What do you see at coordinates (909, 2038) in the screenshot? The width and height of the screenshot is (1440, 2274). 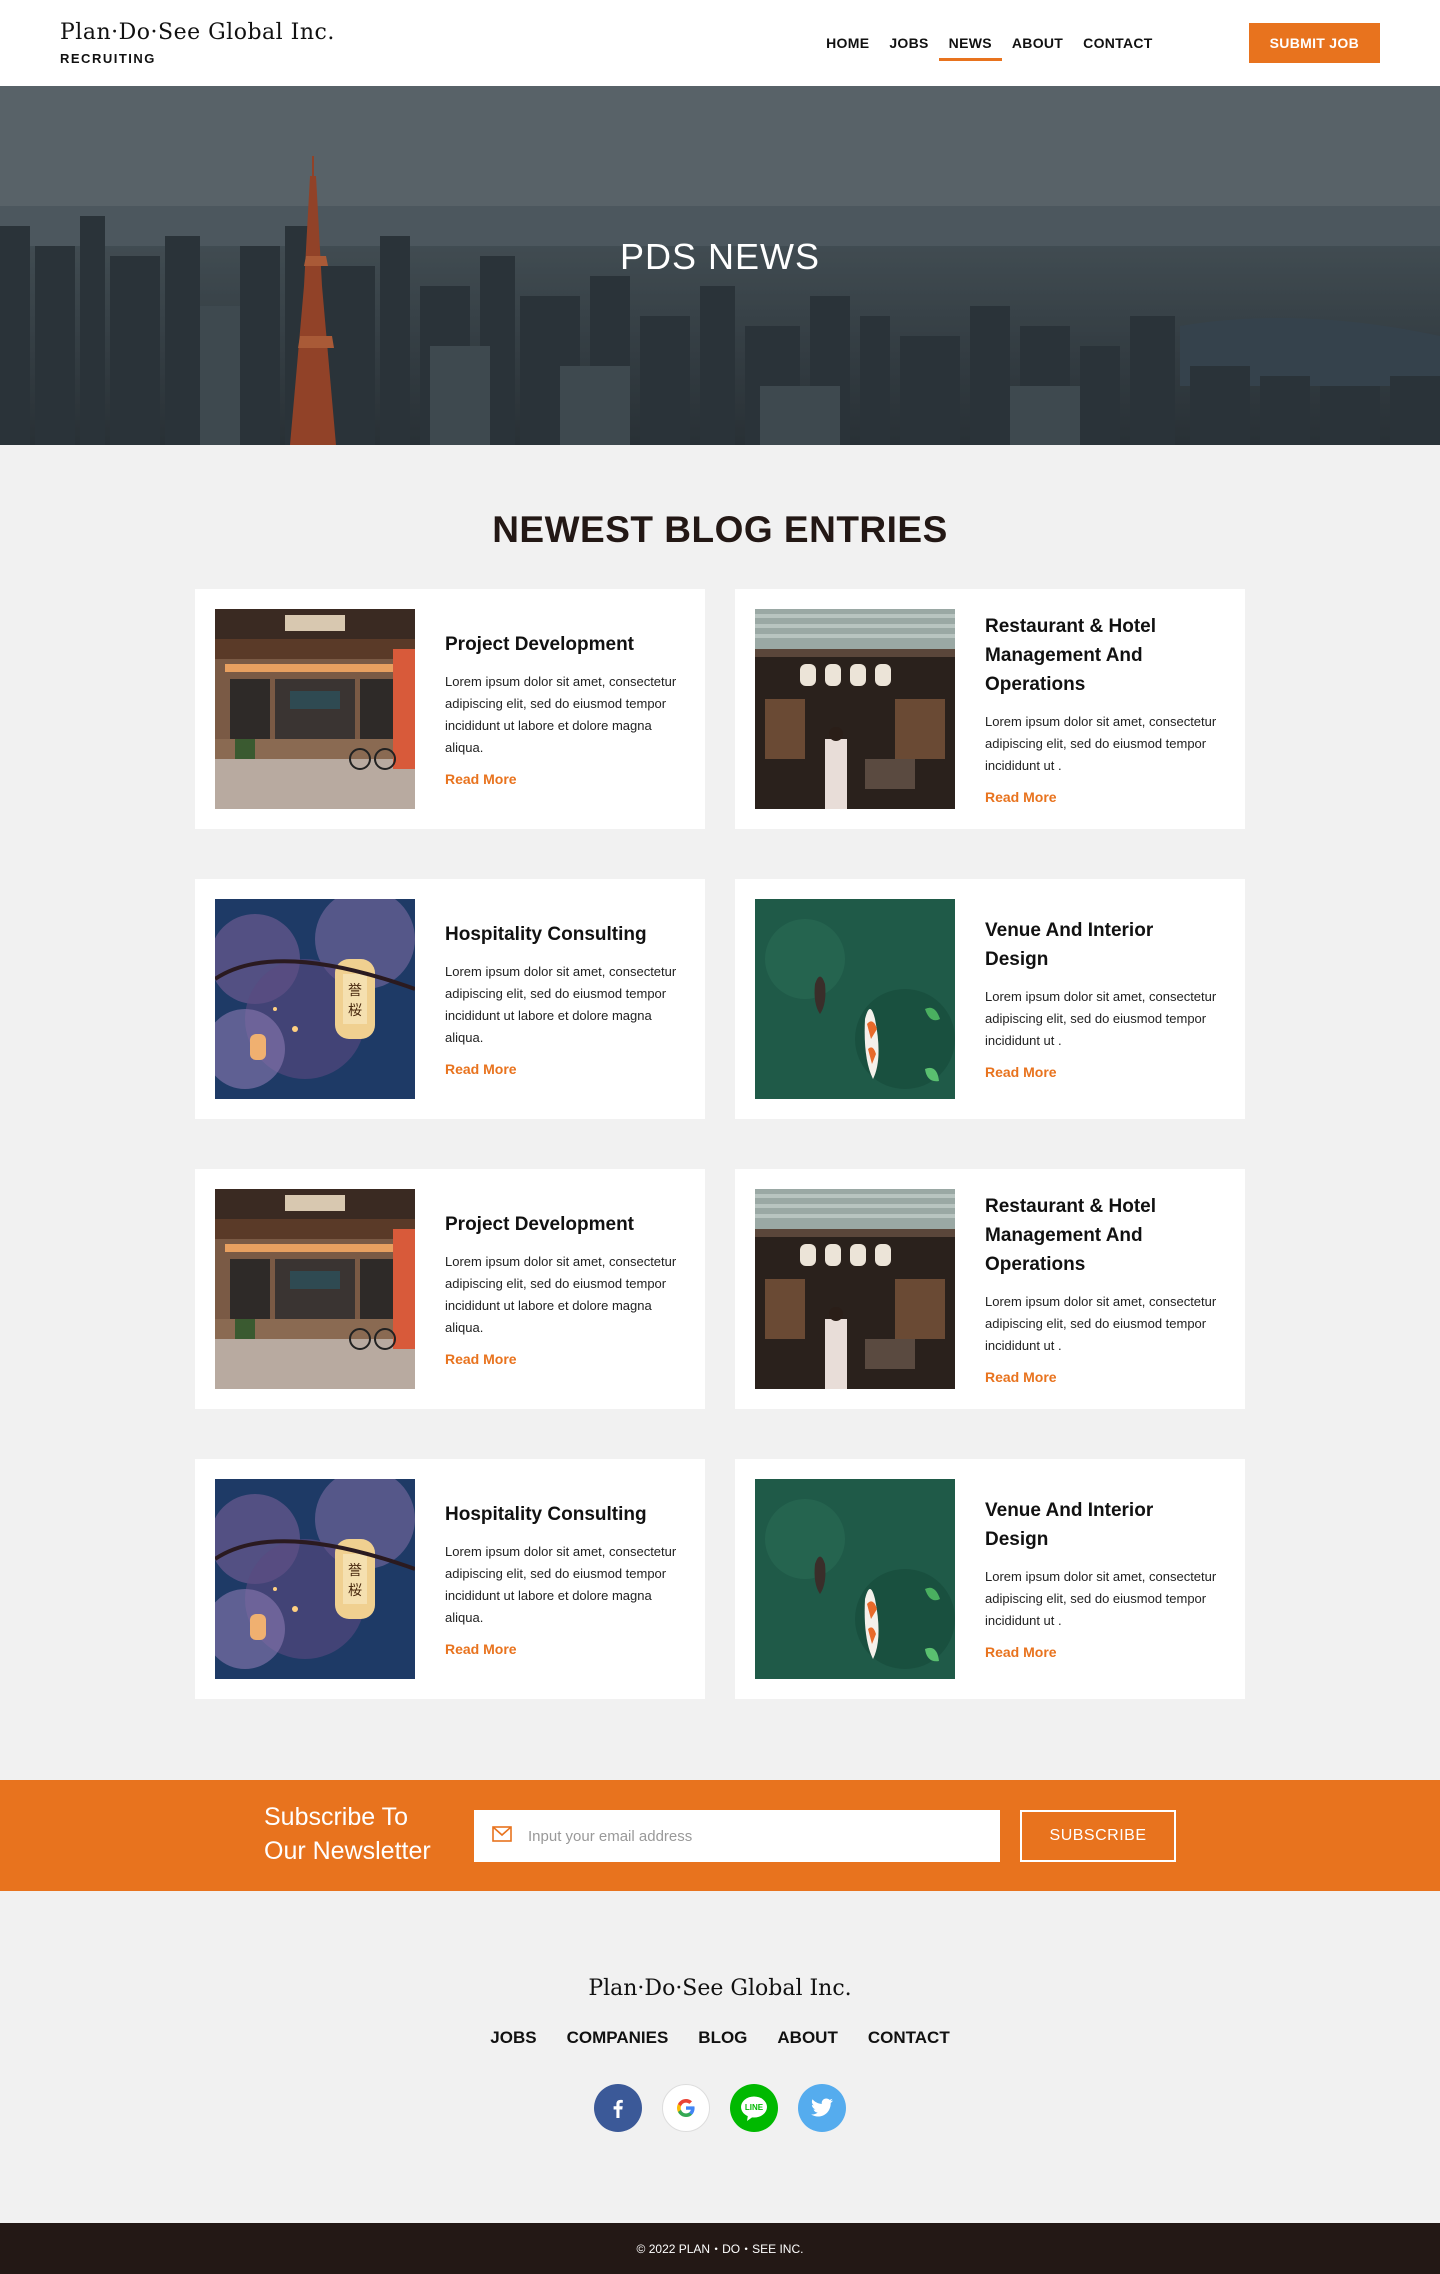 I see `footer-link-contact: CONTACT` at bounding box center [909, 2038].